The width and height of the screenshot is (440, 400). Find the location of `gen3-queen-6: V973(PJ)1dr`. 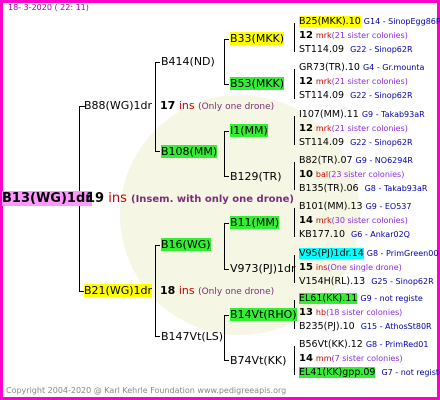

gen3-queen-6: V973(PJ)1dr is located at coordinates (262, 268).